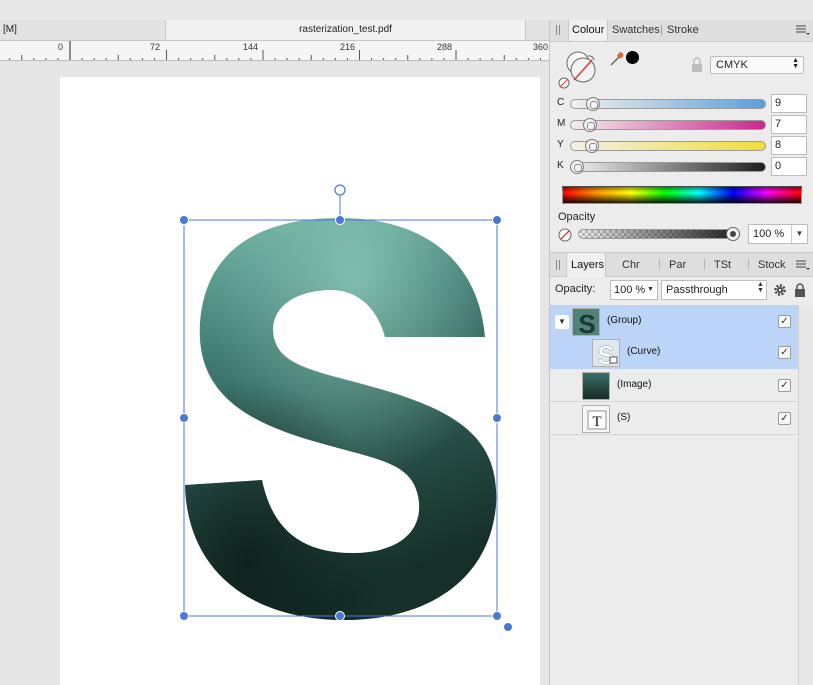 Image resolution: width=813 pixels, height=685 pixels. Describe the element at coordinates (683, 30) in the screenshot. I see `tab-stroke: Stroke` at that location.